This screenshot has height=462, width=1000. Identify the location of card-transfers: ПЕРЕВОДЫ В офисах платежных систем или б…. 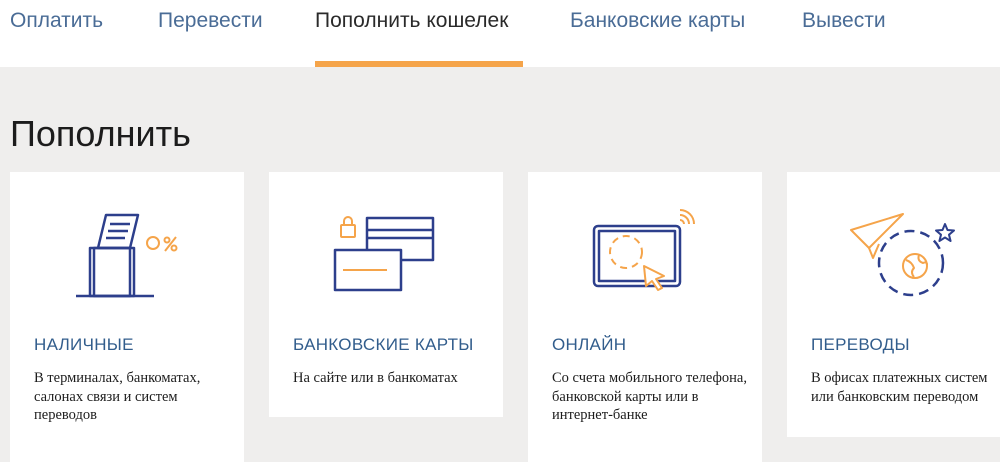
(893, 304).